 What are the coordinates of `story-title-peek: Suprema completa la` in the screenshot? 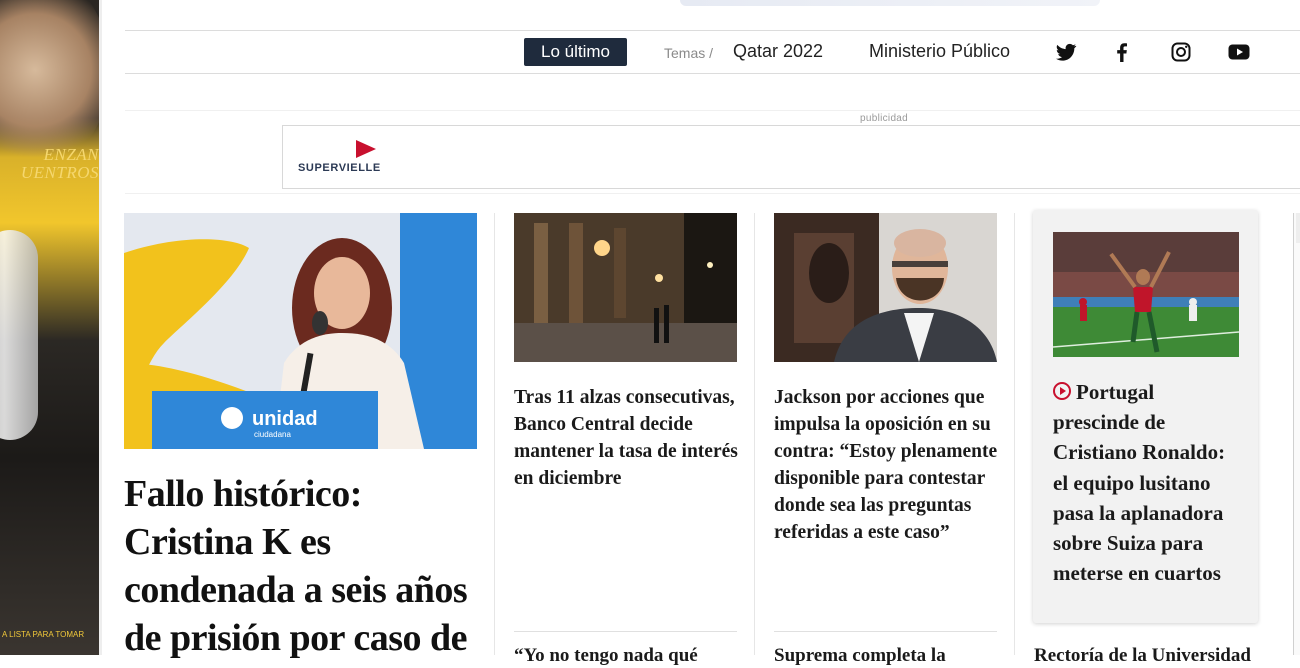 It's located at (886, 656).